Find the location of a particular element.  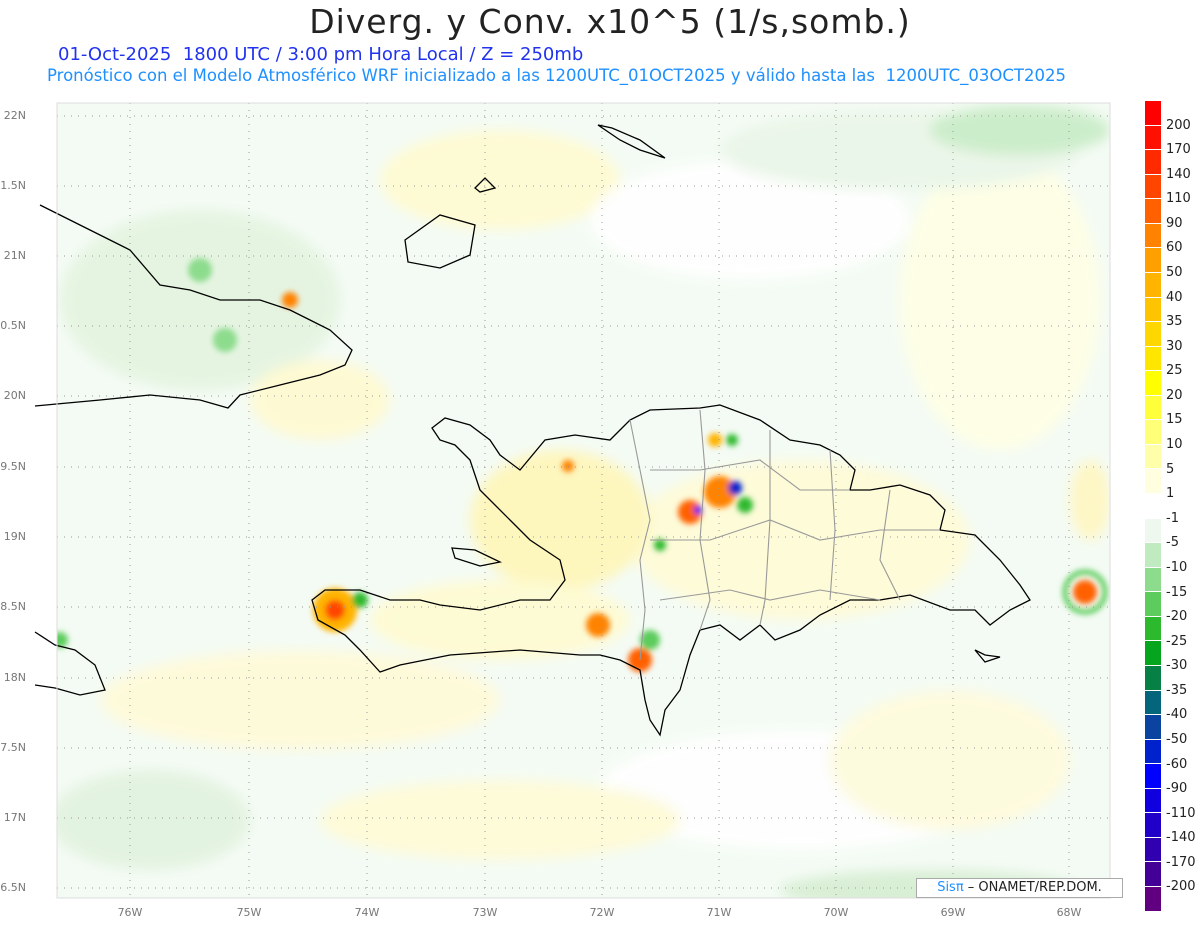

colorbar-label: -90 is located at coordinates (1177, 789).